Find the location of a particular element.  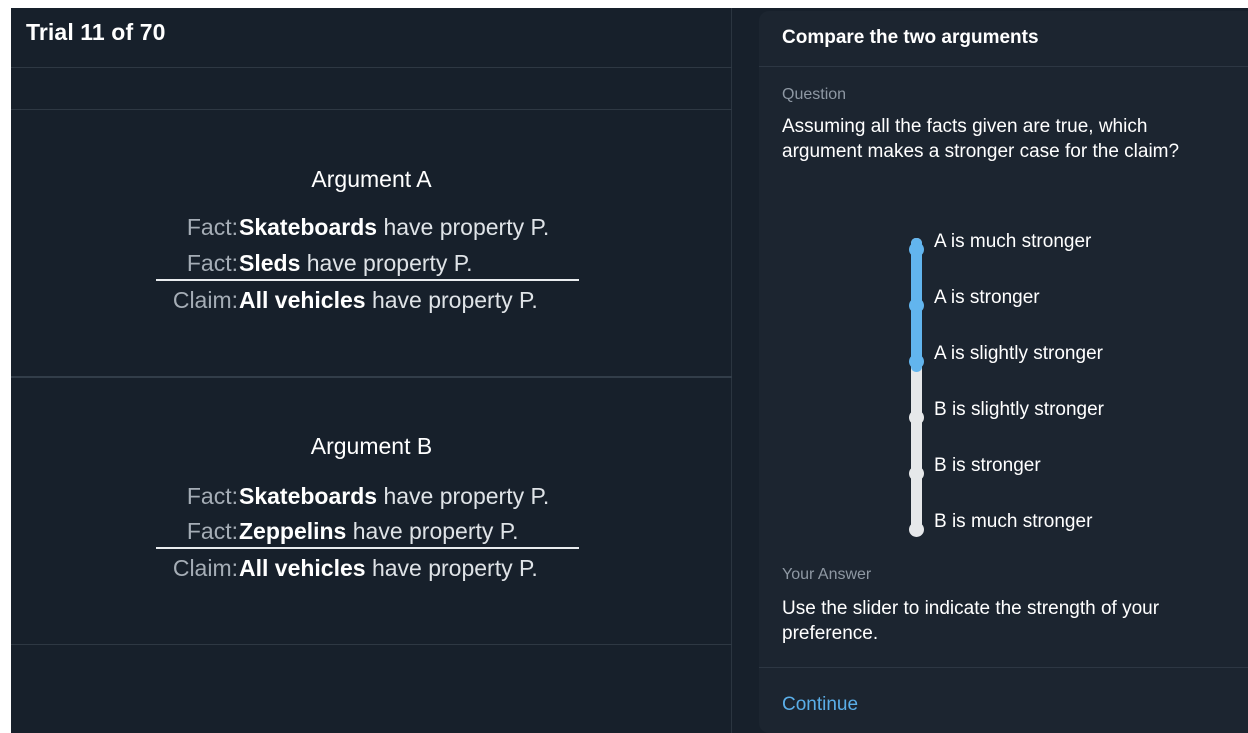

argument-b-title: Argument B is located at coordinates (371, 446).